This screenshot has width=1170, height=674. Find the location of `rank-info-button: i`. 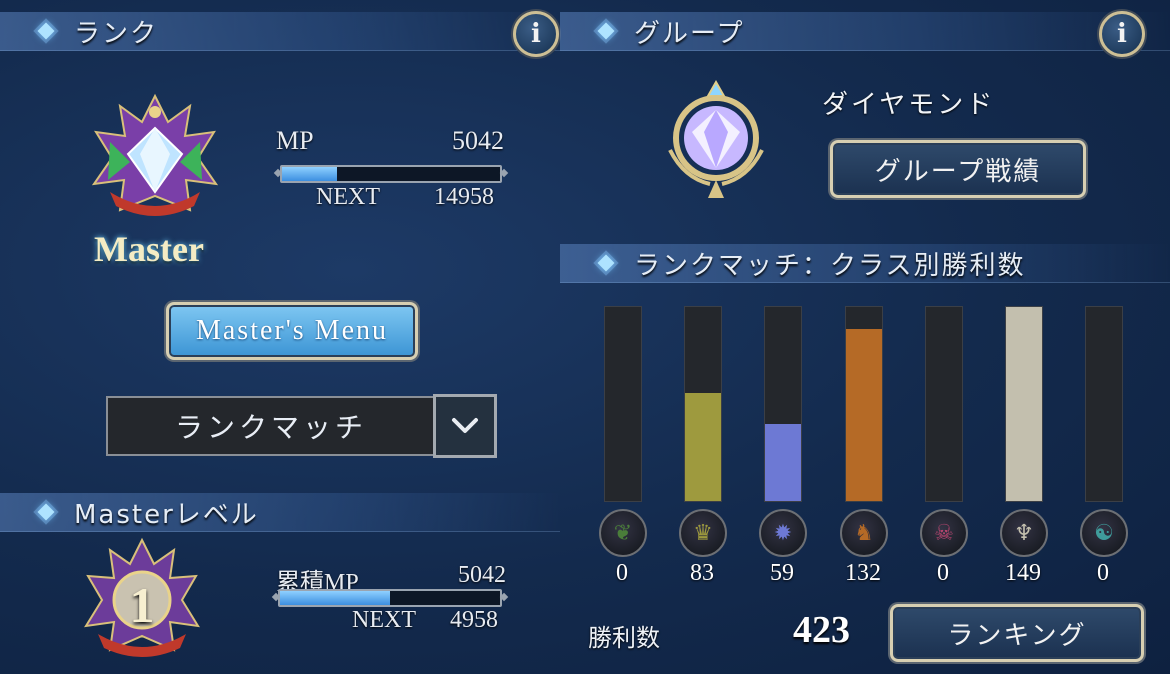

rank-info-button: i is located at coordinates (536, 34).